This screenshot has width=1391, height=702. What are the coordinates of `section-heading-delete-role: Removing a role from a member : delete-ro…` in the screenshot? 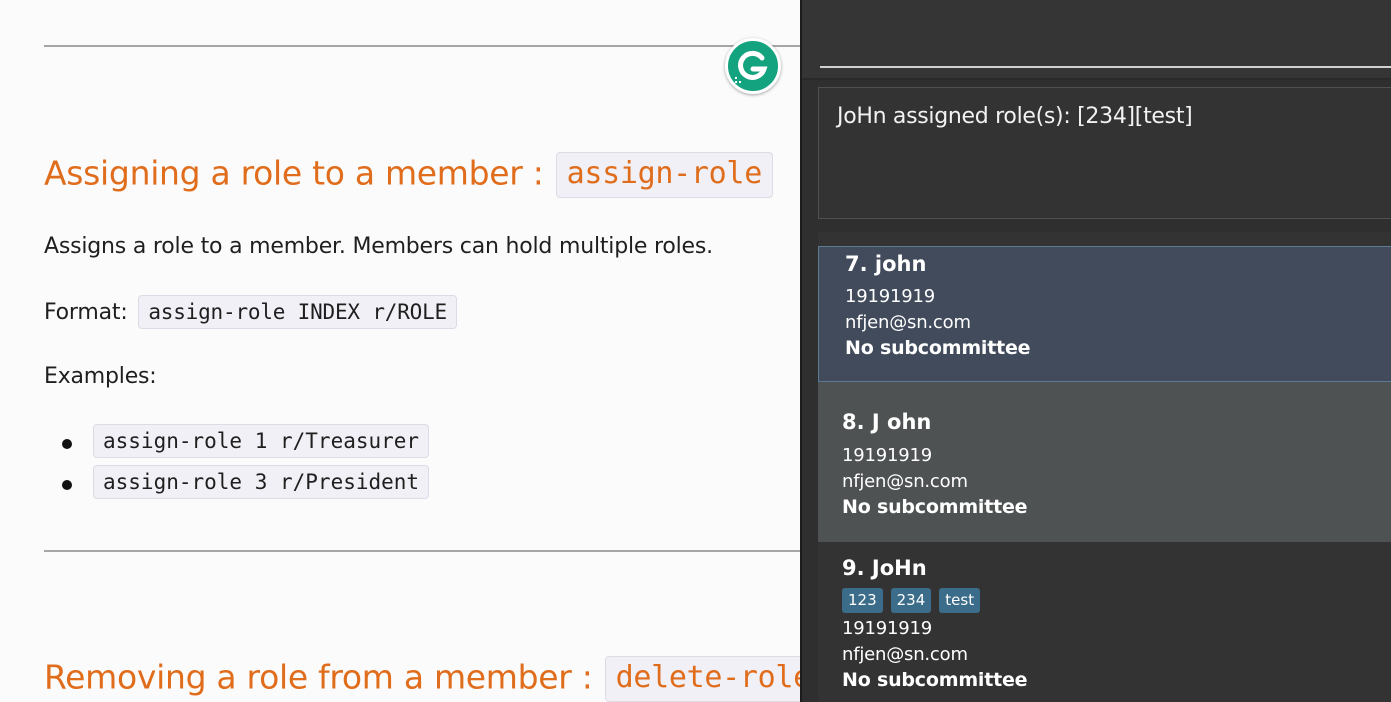 It's located at (422, 679).